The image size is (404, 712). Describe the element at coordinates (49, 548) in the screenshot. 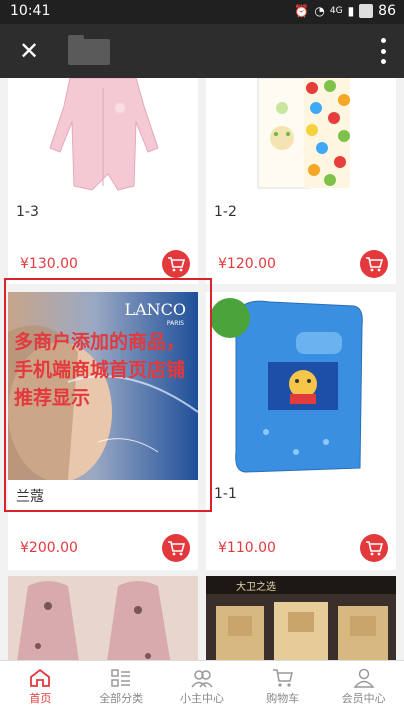

I see `product-price: ¥200.00` at that location.